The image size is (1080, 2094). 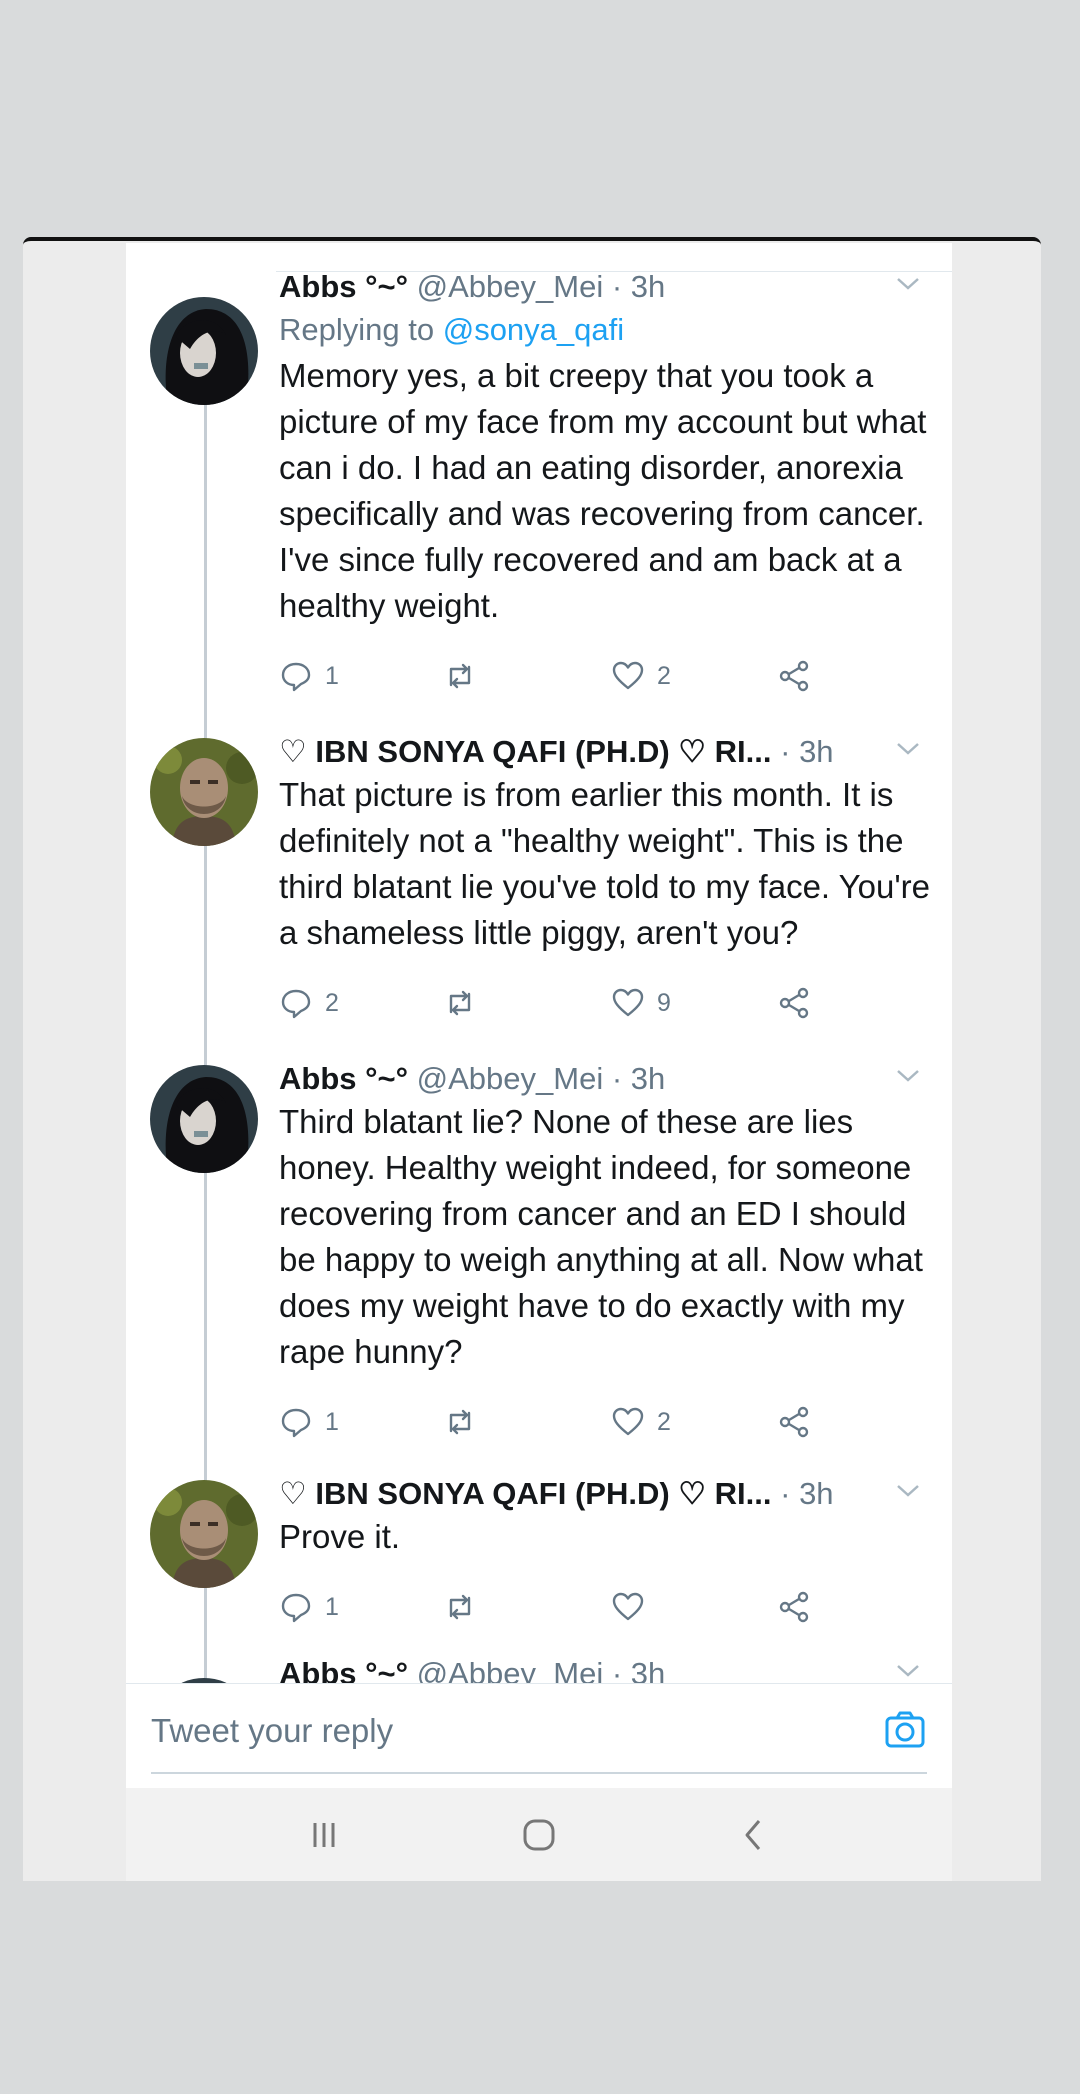 What do you see at coordinates (332, 1002) in the screenshot?
I see `reply-count: 2` at bounding box center [332, 1002].